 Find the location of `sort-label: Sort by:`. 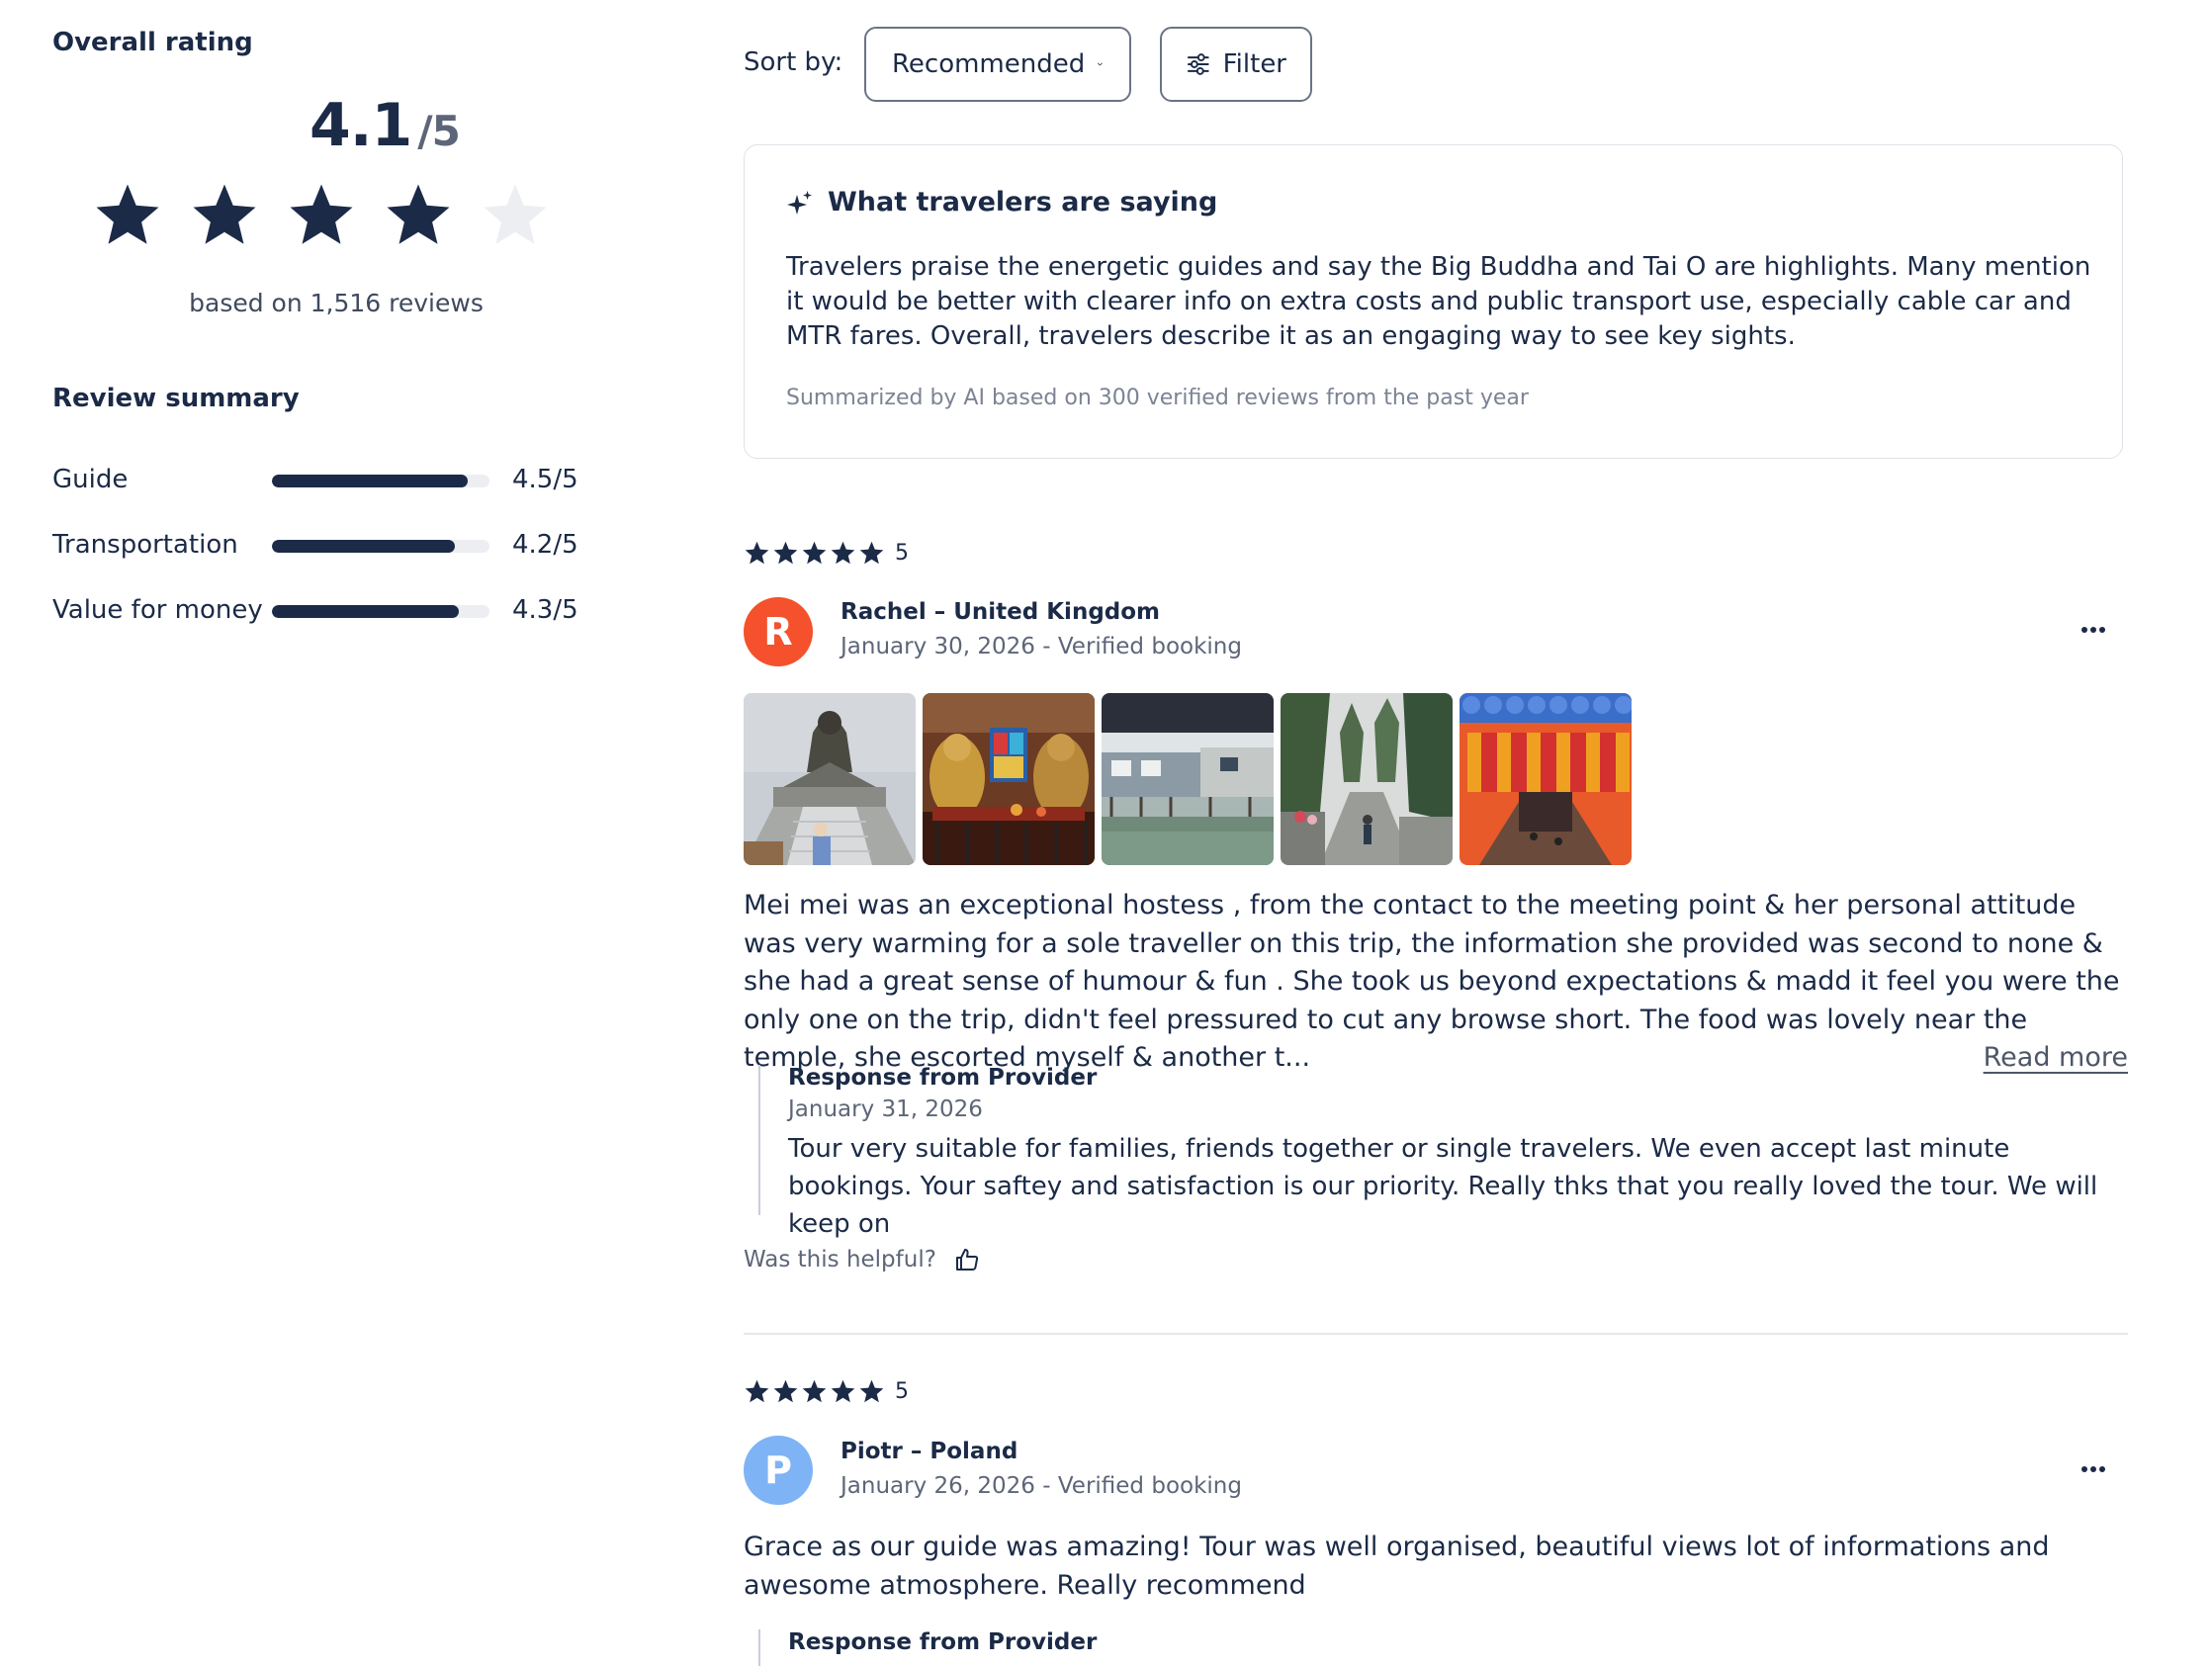

sort-label: Sort by: is located at coordinates (794, 62).